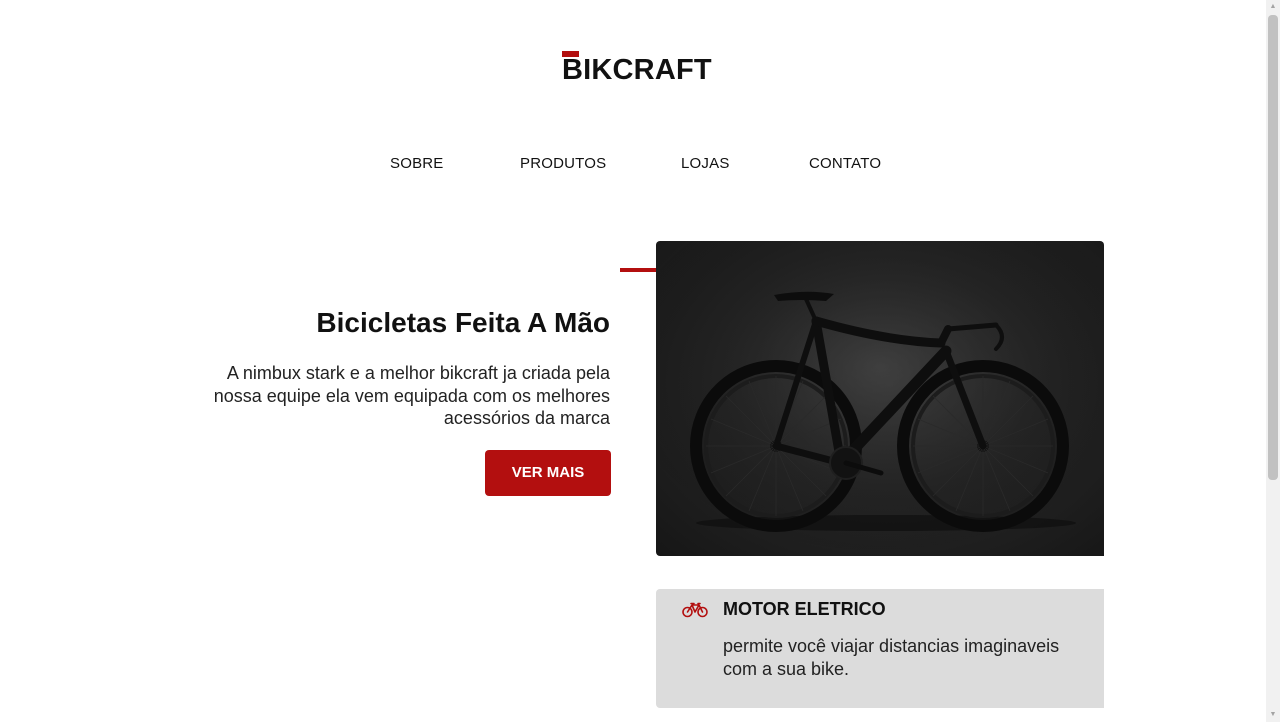  What do you see at coordinates (845, 164) in the screenshot?
I see `nav-item-contato: CONTATO` at bounding box center [845, 164].